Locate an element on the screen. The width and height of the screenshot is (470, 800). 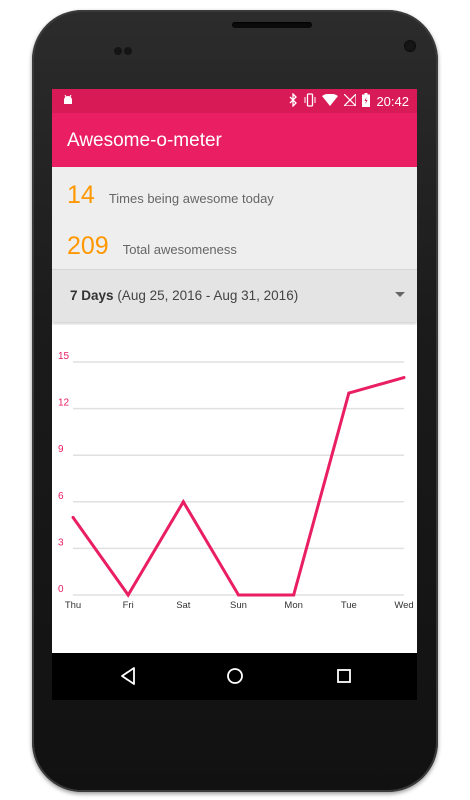
total-label: Total awesomeness is located at coordinates (179, 249).